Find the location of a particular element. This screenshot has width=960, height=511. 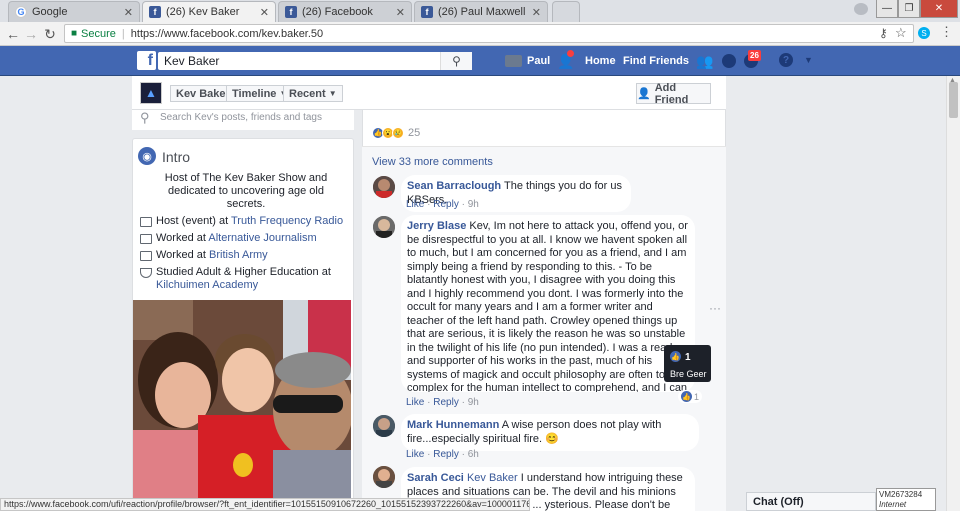

view-more-comments-link: View 33 more comments is located at coordinates (432, 162).